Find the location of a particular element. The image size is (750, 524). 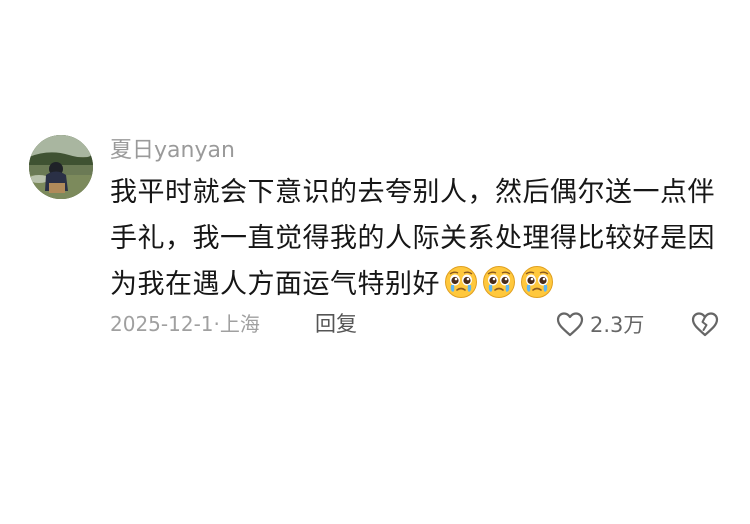

comment-text-line: 手礼，我一直觉得我的人际关系处理得比较好是因 is located at coordinates (412, 238).